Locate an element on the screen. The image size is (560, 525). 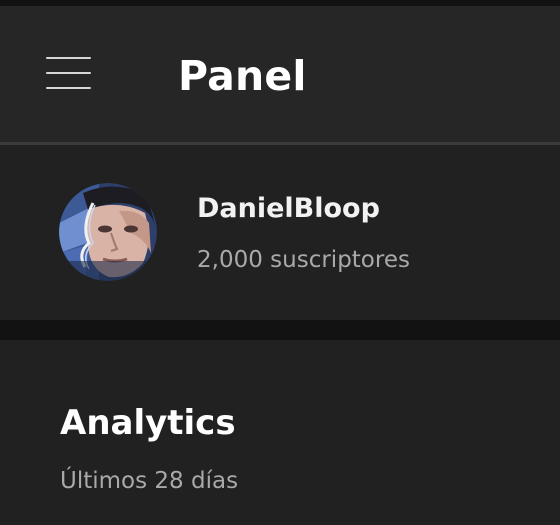
avatar is located at coordinates (108, 232).